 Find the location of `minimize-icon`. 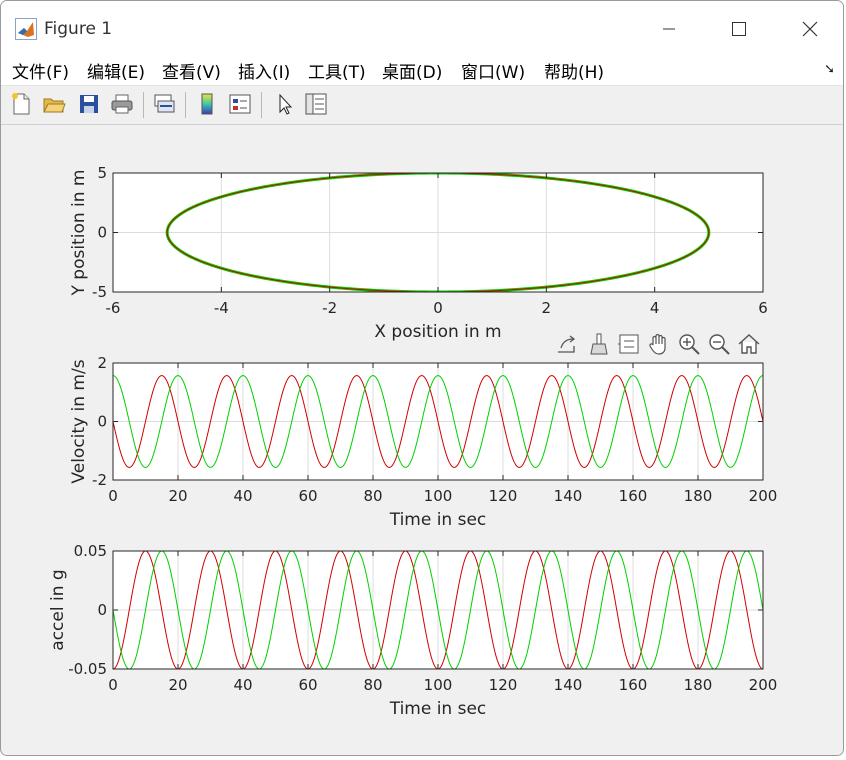

minimize-icon is located at coordinates (669, 29).